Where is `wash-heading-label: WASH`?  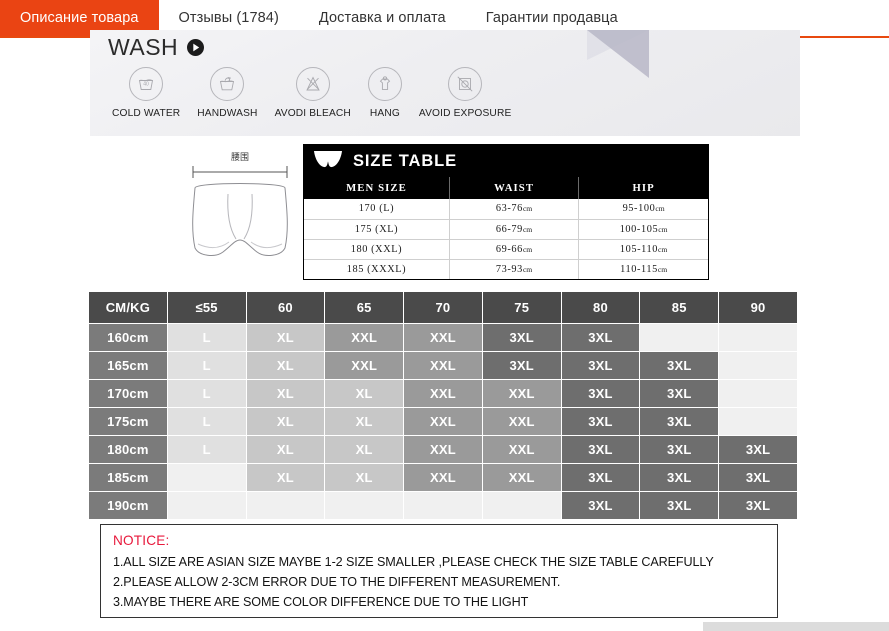 wash-heading-label: WASH is located at coordinates (143, 47).